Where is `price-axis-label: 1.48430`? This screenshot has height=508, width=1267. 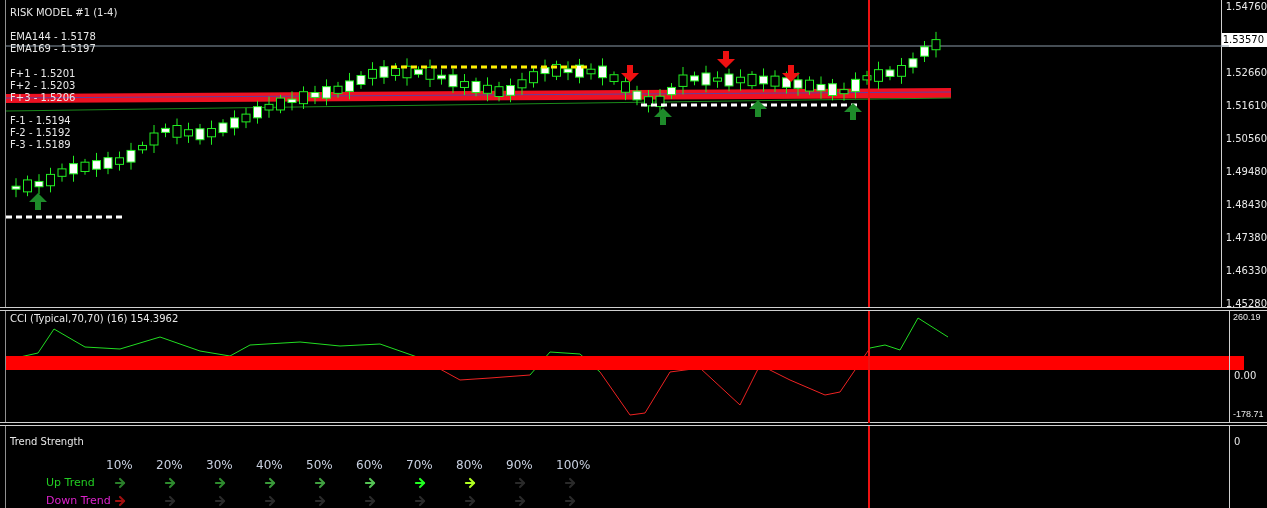
price-axis-label: 1.48430 is located at coordinates (1246, 205).